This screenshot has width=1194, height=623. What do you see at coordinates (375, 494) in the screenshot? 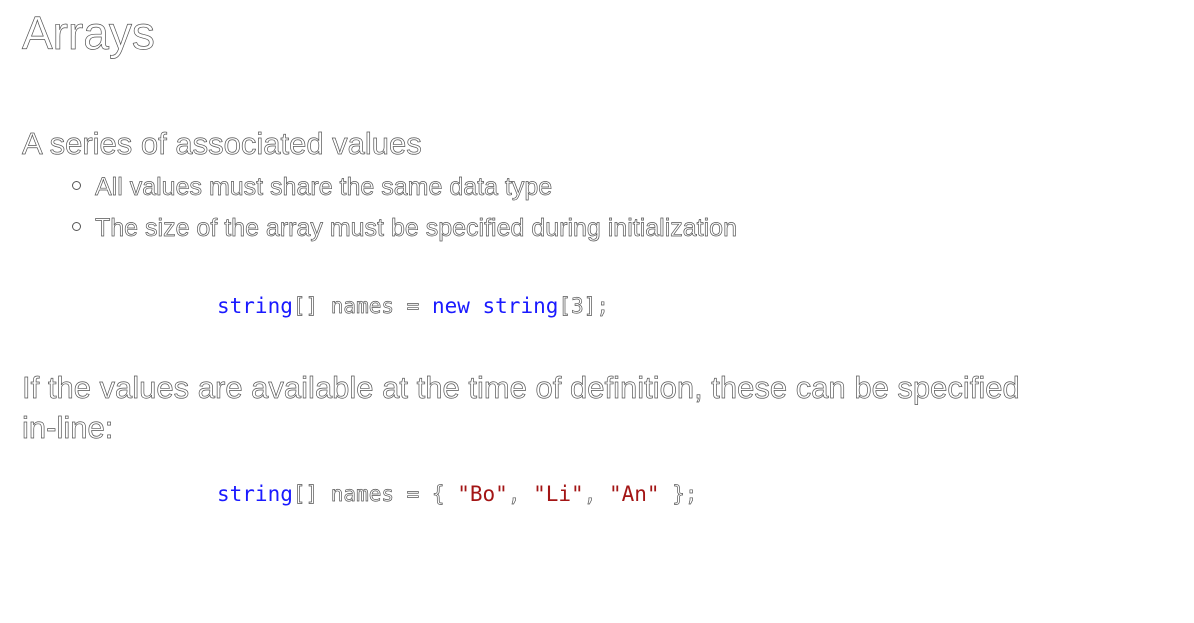
I see `code-text: [] names = {` at bounding box center [375, 494].